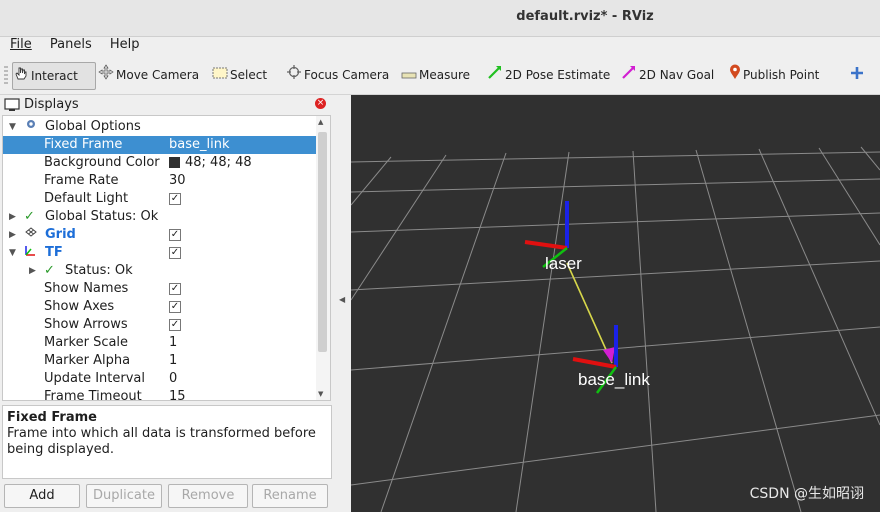  Describe the element at coordinates (12, 107) in the screenshot. I see `monitor-icon` at that location.